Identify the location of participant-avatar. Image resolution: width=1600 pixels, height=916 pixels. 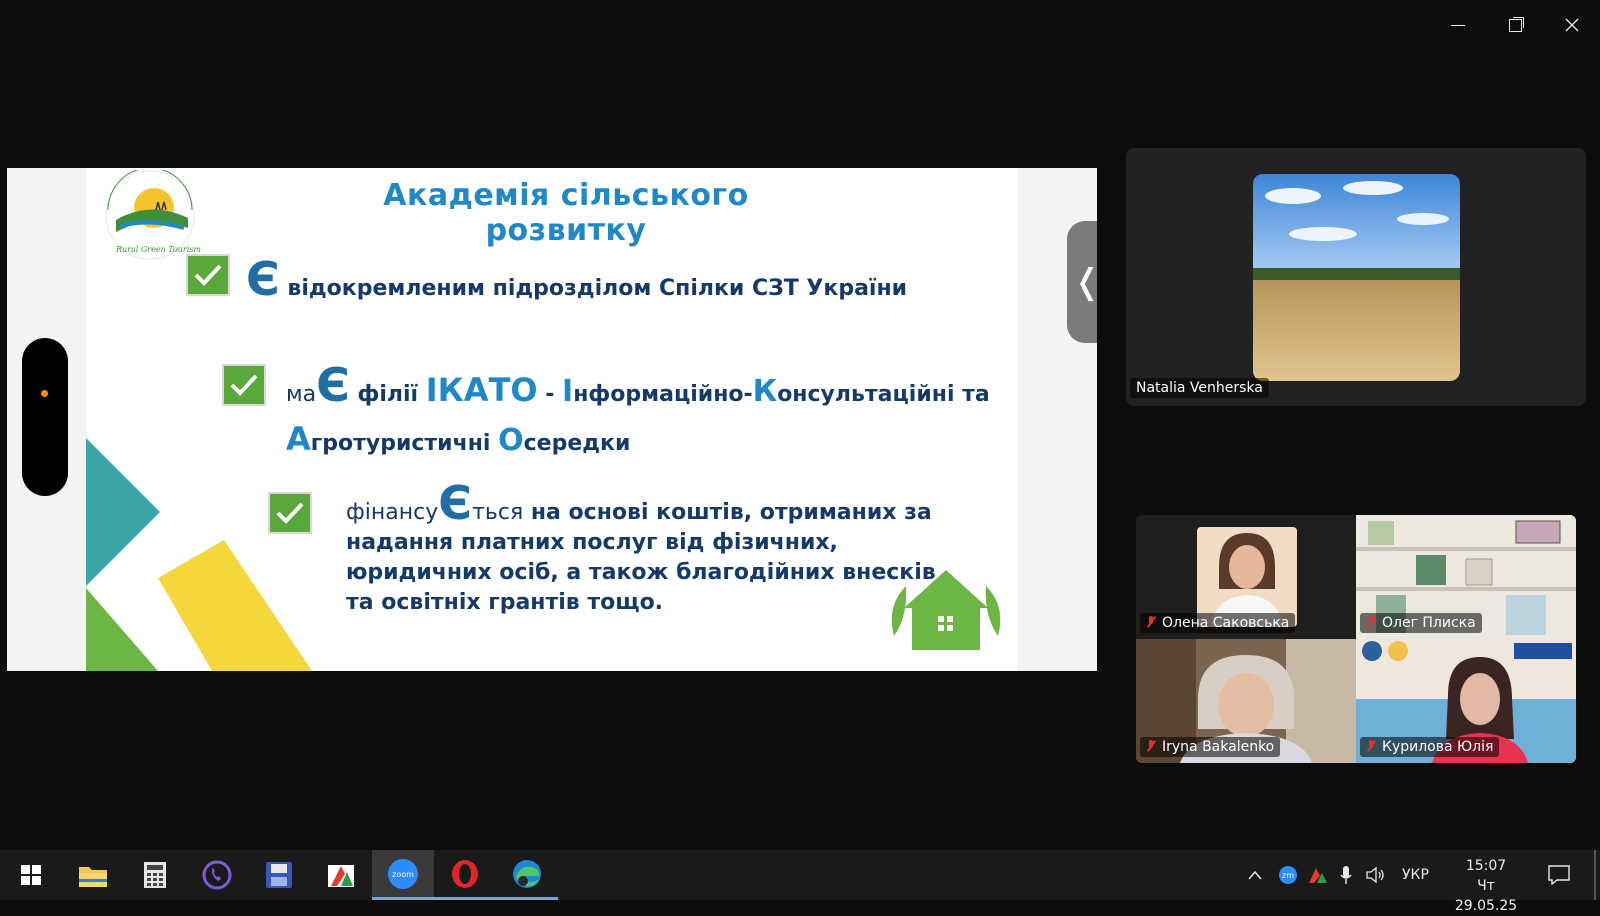
(1247, 577).